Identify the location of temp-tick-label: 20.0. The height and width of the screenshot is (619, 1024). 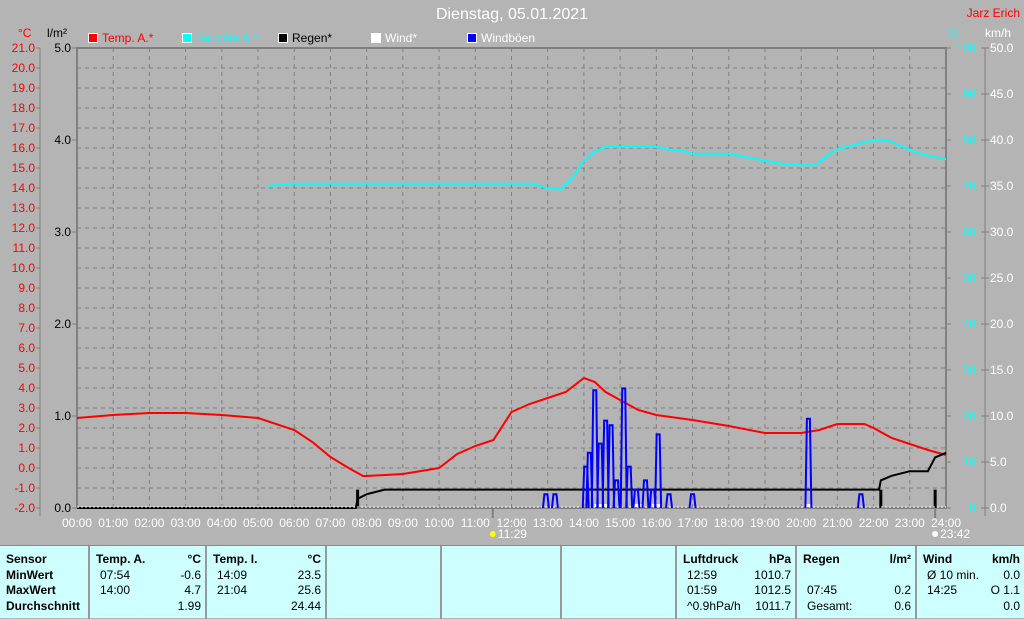
(24, 68).